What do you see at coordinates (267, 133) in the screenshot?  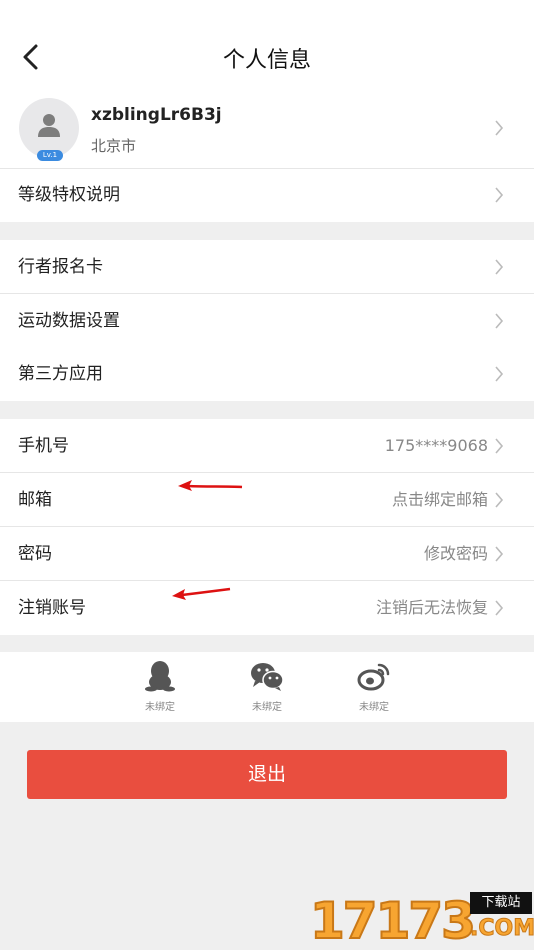 I see `profile-row: Lv.1 xzblingLr6B3j 北京市` at bounding box center [267, 133].